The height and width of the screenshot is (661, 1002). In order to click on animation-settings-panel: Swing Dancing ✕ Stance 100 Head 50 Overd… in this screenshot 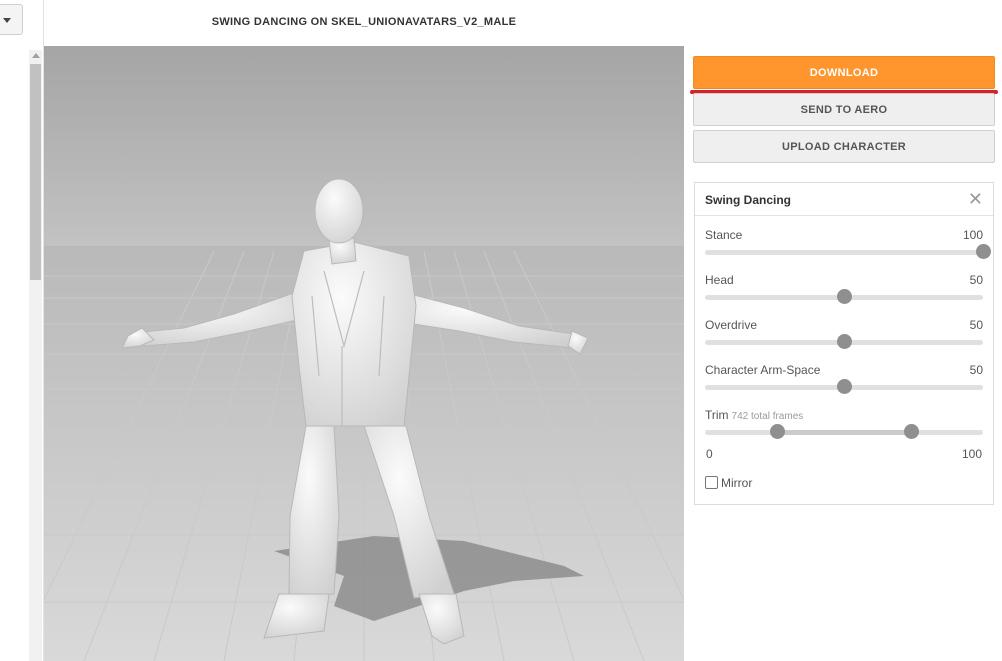, I will do `click(844, 343)`.